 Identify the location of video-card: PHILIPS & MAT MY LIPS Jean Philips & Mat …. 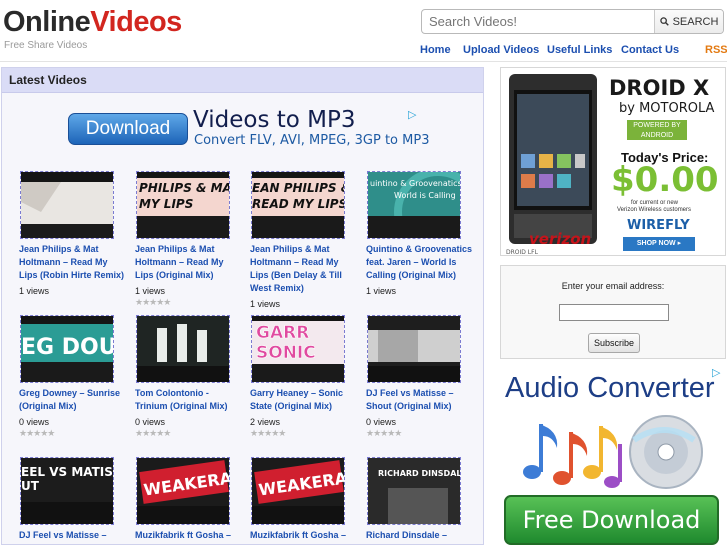
(190, 239).